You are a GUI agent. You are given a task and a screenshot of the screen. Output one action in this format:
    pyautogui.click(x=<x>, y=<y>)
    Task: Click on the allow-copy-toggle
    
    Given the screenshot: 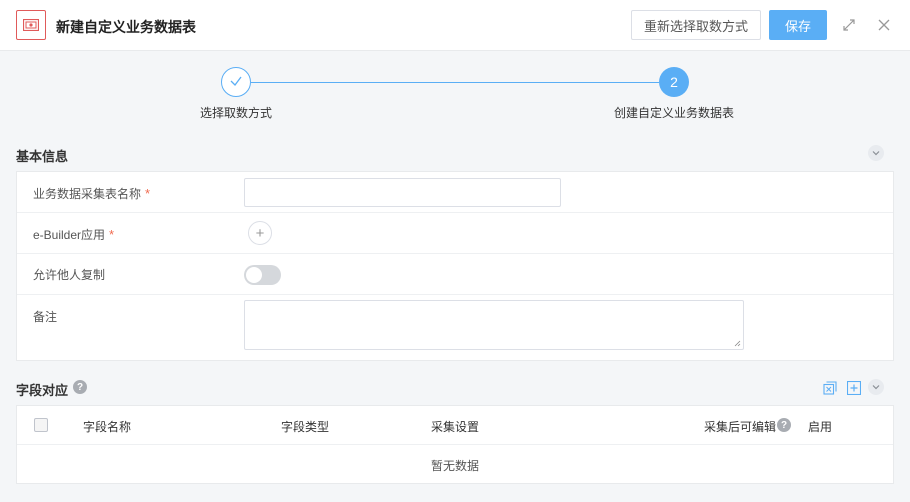 What is the action you would take?
    pyautogui.click(x=262, y=275)
    